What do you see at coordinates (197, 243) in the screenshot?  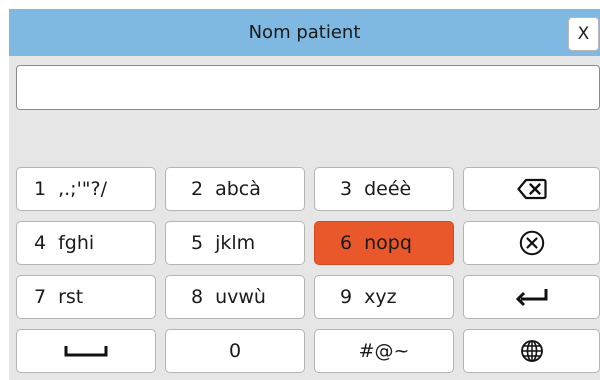 I see `key-5-number: 5` at bounding box center [197, 243].